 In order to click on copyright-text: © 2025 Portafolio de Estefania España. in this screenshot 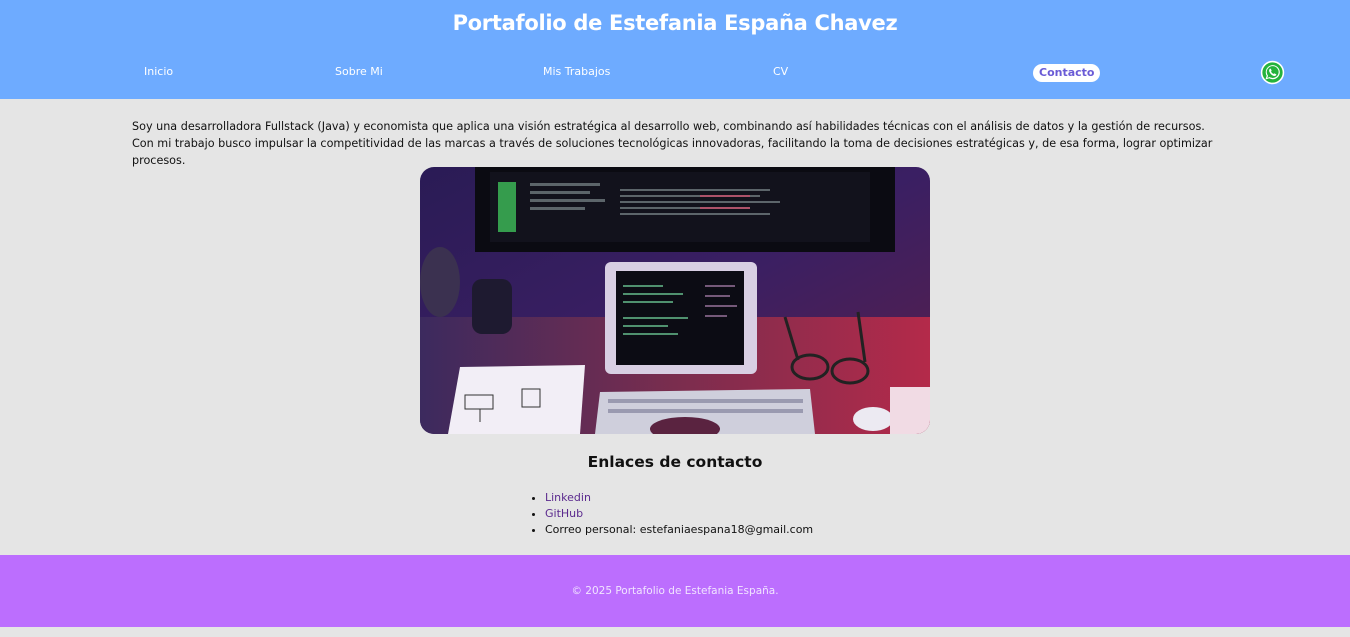, I will do `click(675, 591)`.